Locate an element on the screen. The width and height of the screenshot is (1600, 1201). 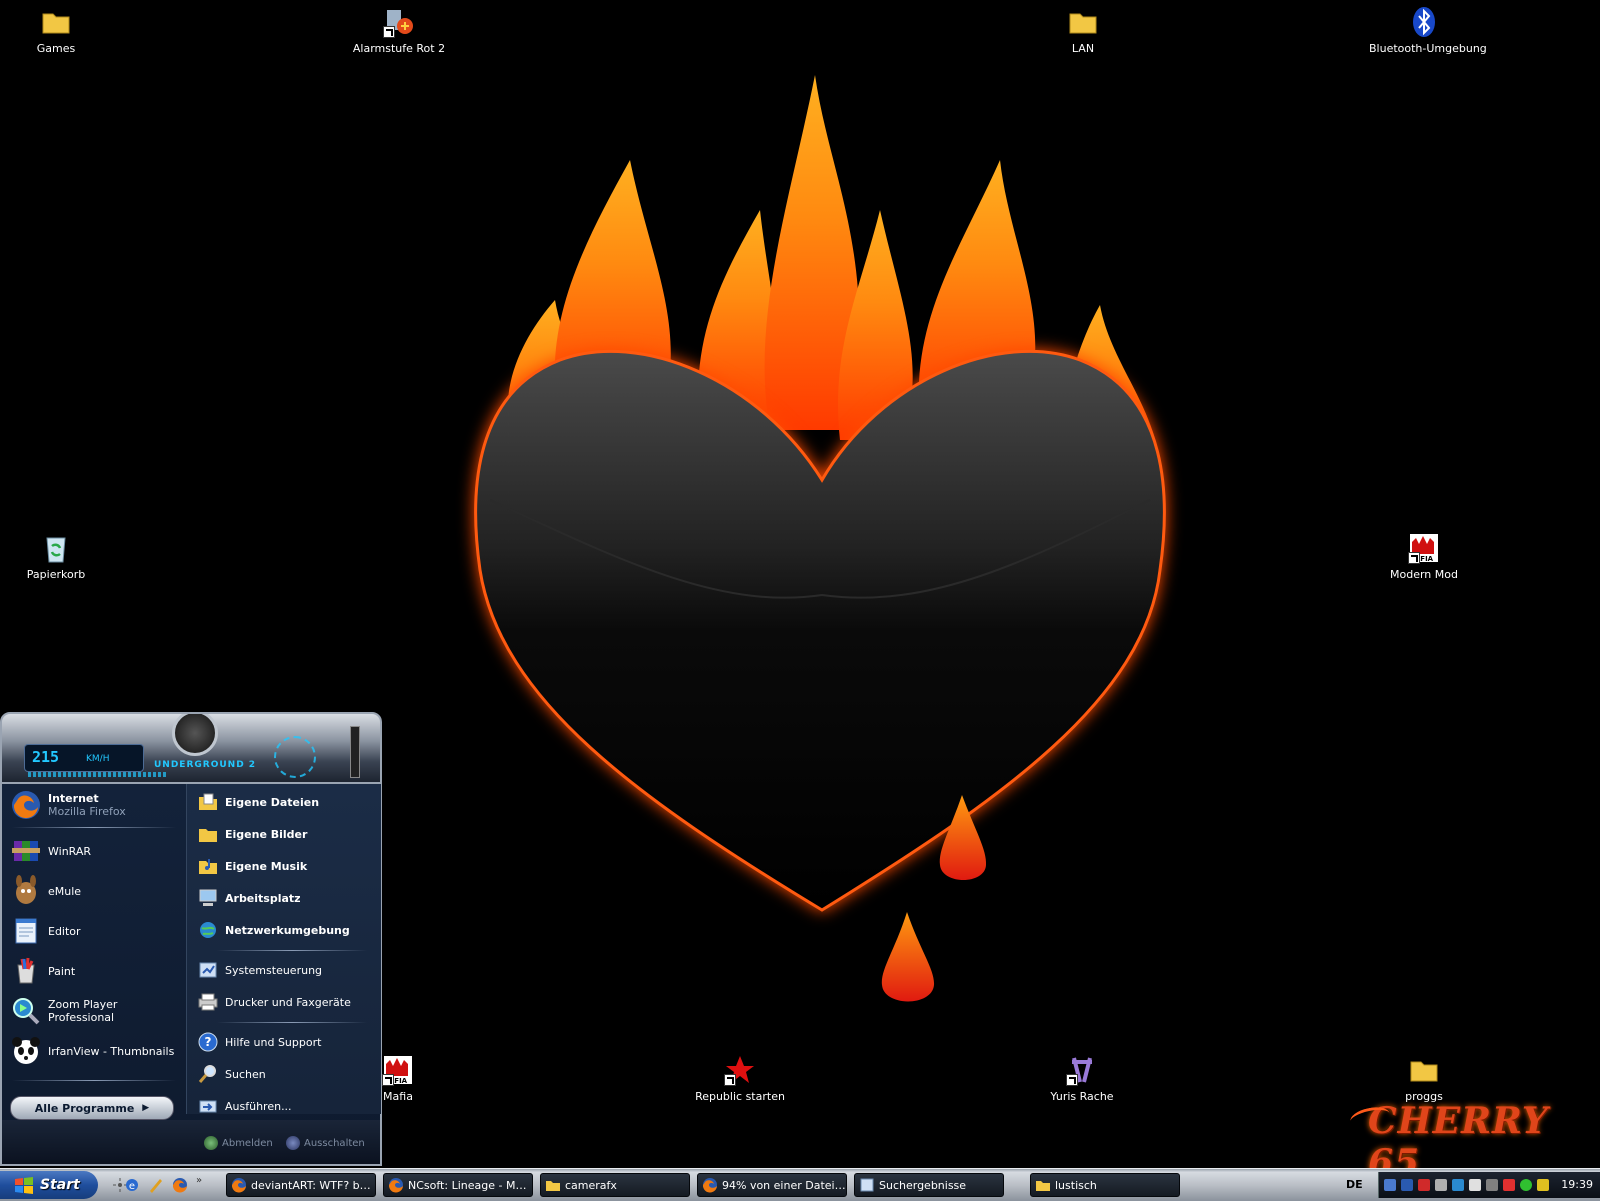
desktop-icon-papierkorb: Papierkorb is located at coordinates (56, 556).